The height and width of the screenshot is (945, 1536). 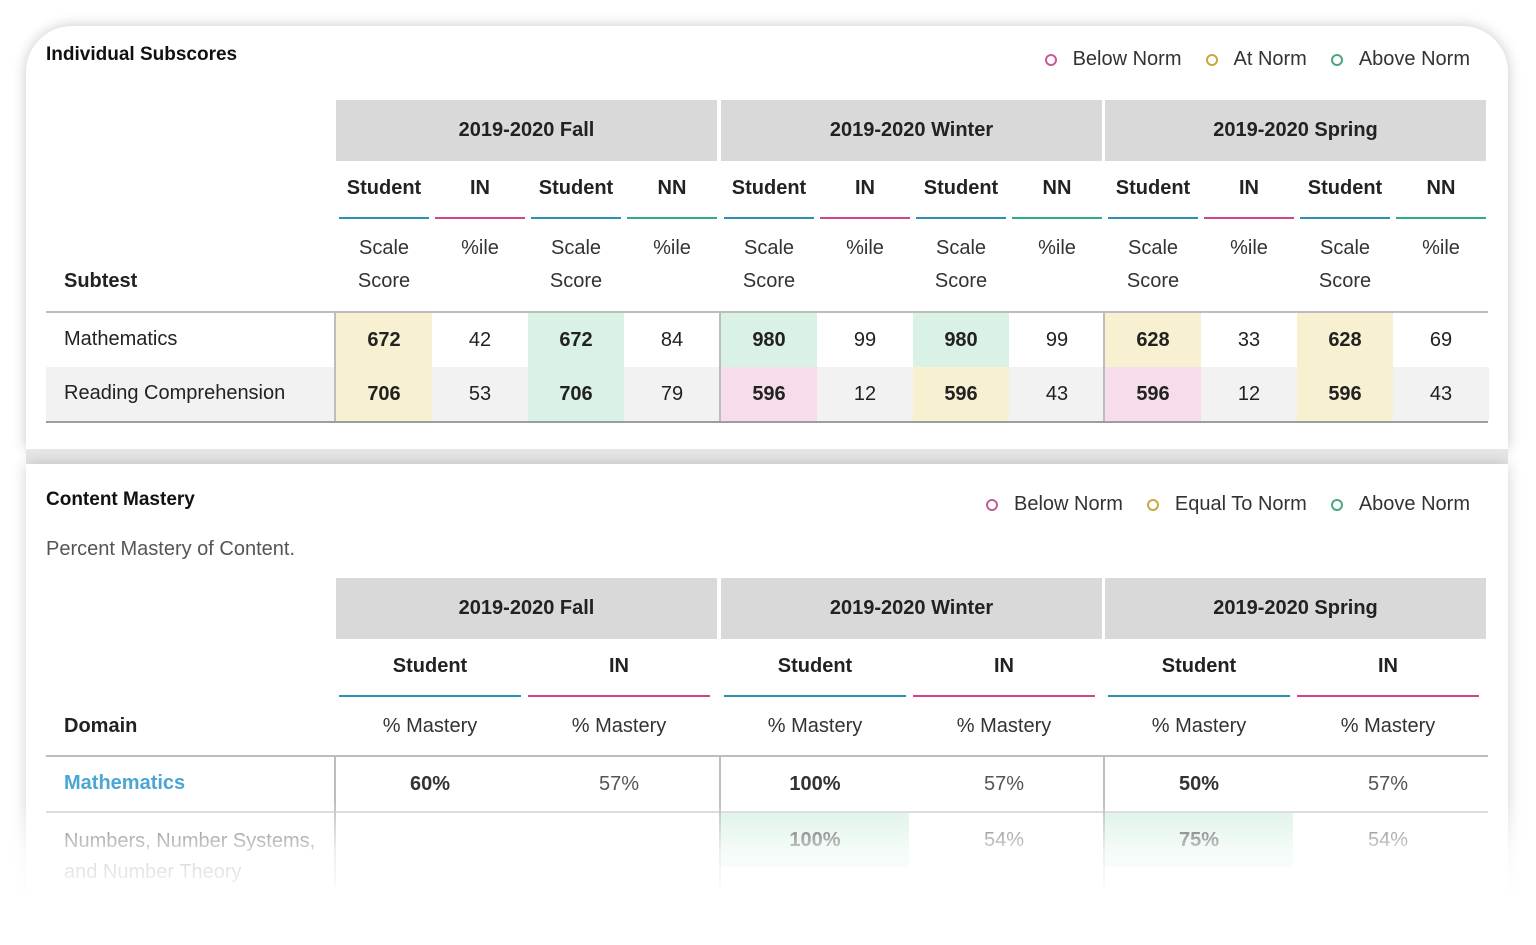 What do you see at coordinates (430, 783) in the screenshot?
I see `student-mastery-cell: 60%` at bounding box center [430, 783].